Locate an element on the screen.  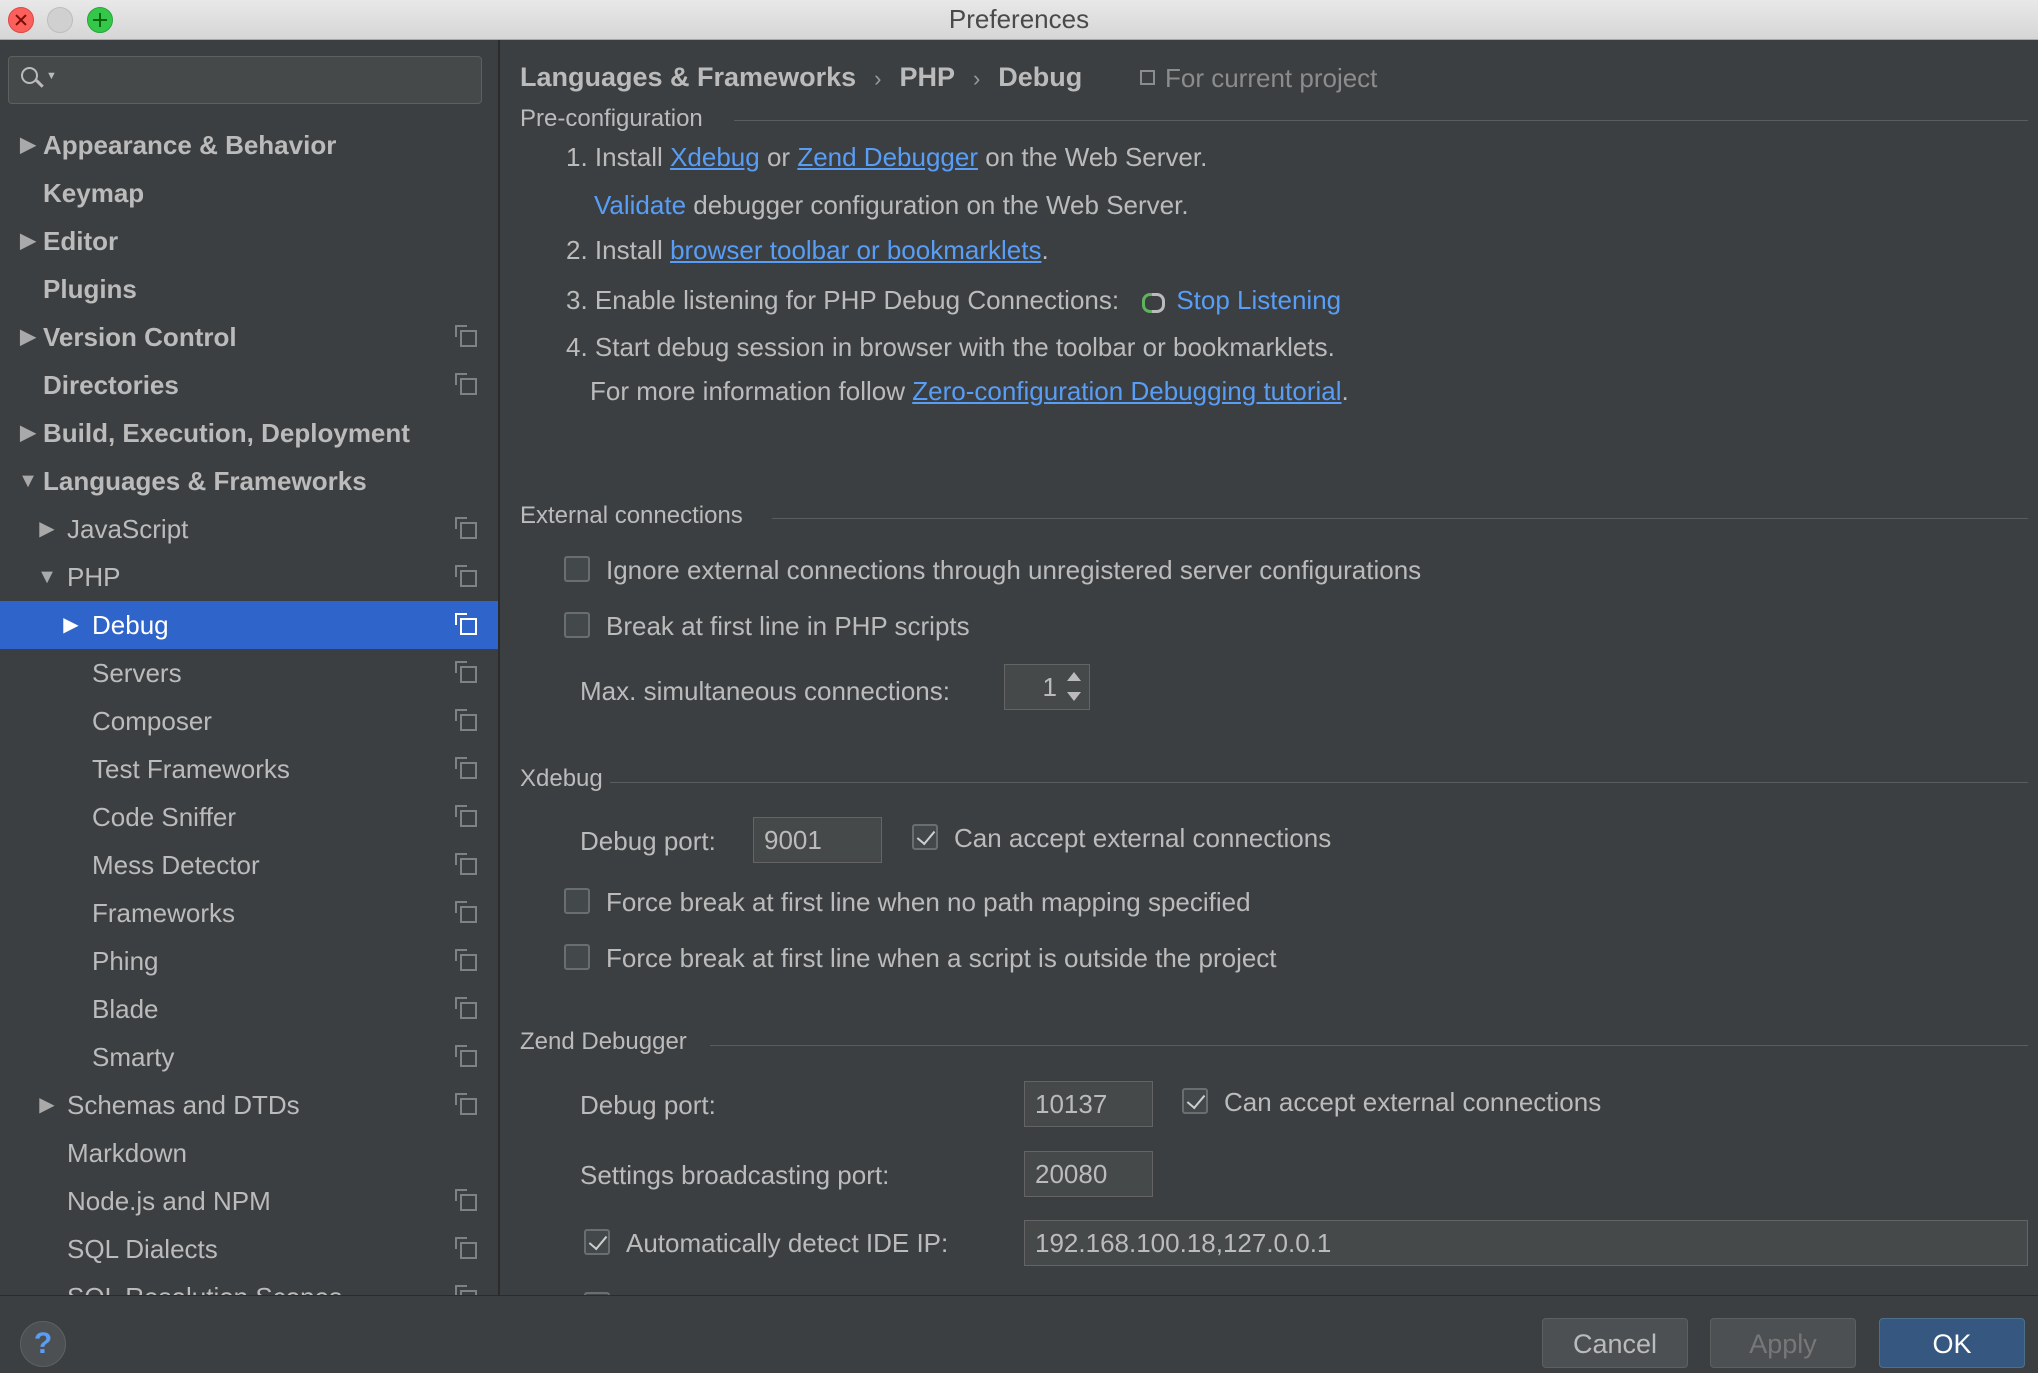
sidebar-item-directories: Directories is located at coordinates (249, 385).